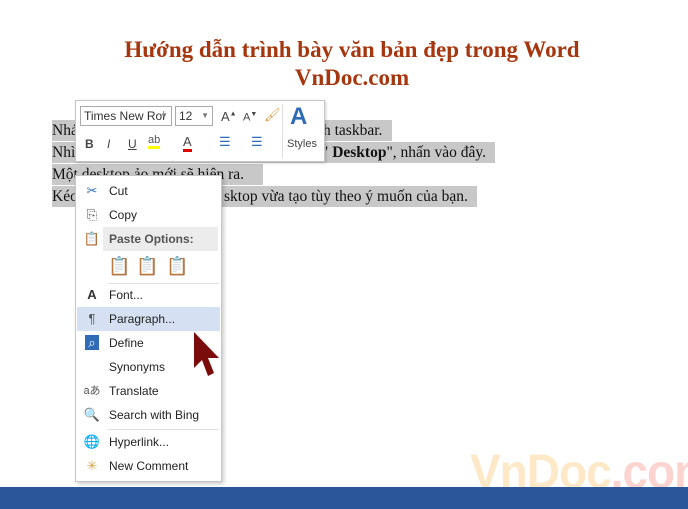  I want to click on font-icon: A, so click(92, 294).